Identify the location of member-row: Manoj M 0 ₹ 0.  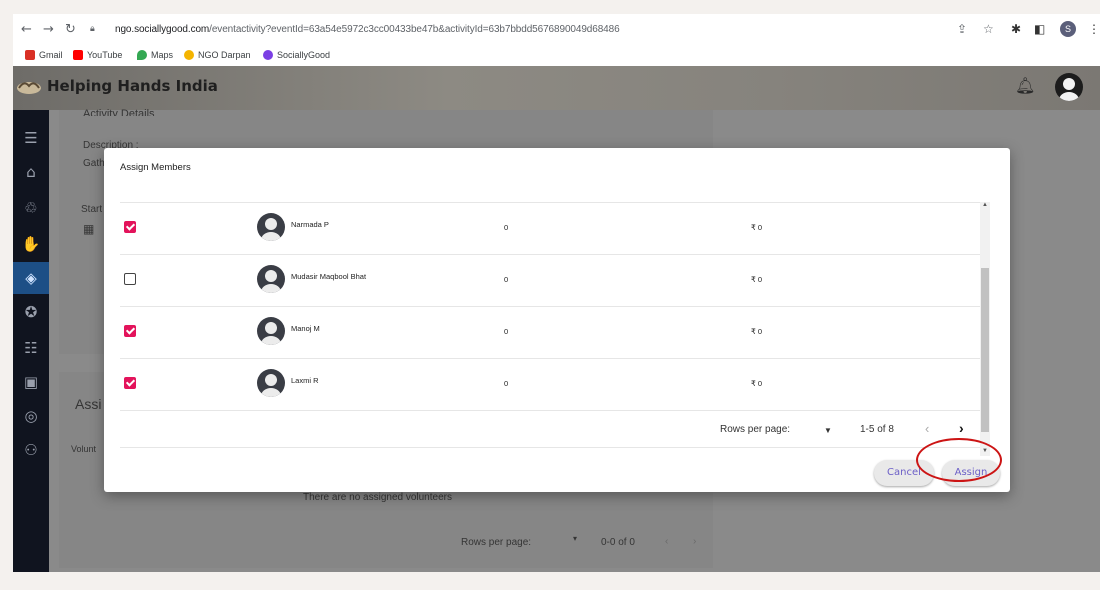
(550, 333).